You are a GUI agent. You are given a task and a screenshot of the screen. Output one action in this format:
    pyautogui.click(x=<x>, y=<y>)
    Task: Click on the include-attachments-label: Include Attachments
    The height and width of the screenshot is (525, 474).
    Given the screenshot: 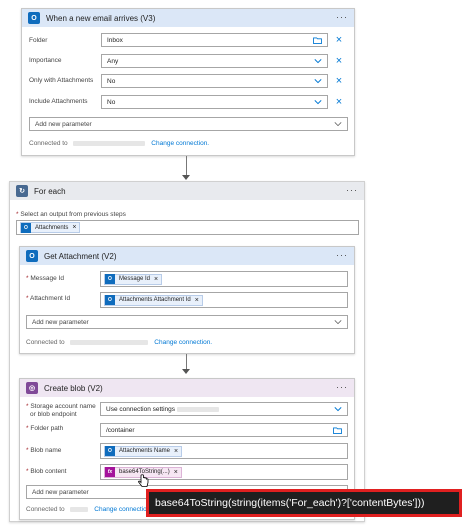 What is the action you would take?
    pyautogui.click(x=58, y=101)
    